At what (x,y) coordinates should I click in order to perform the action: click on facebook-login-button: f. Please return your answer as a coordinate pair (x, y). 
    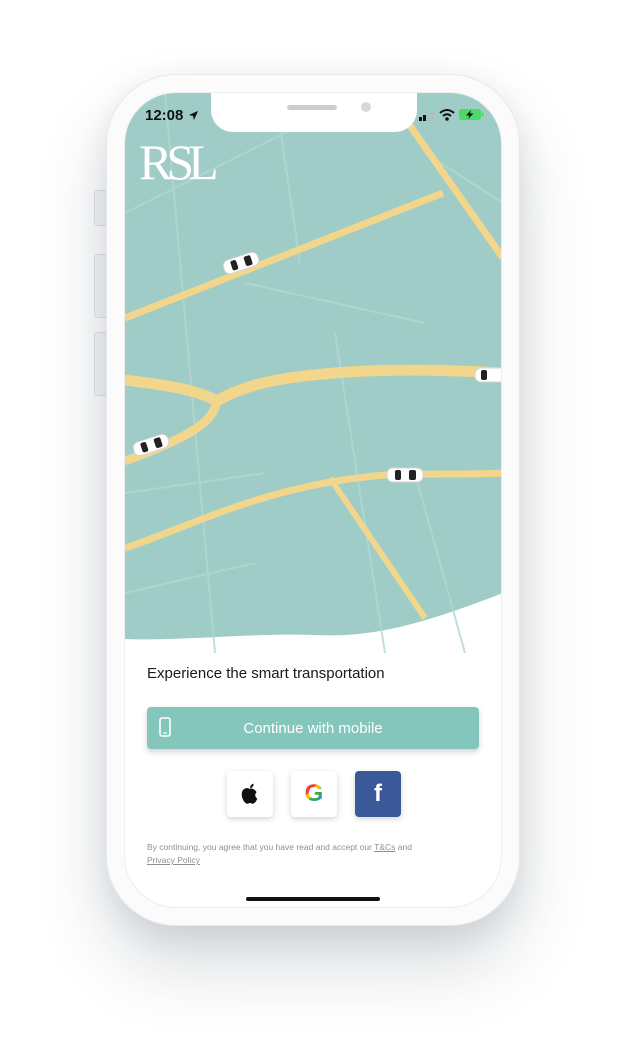
    Looking at the image, I should click on (378, 794).